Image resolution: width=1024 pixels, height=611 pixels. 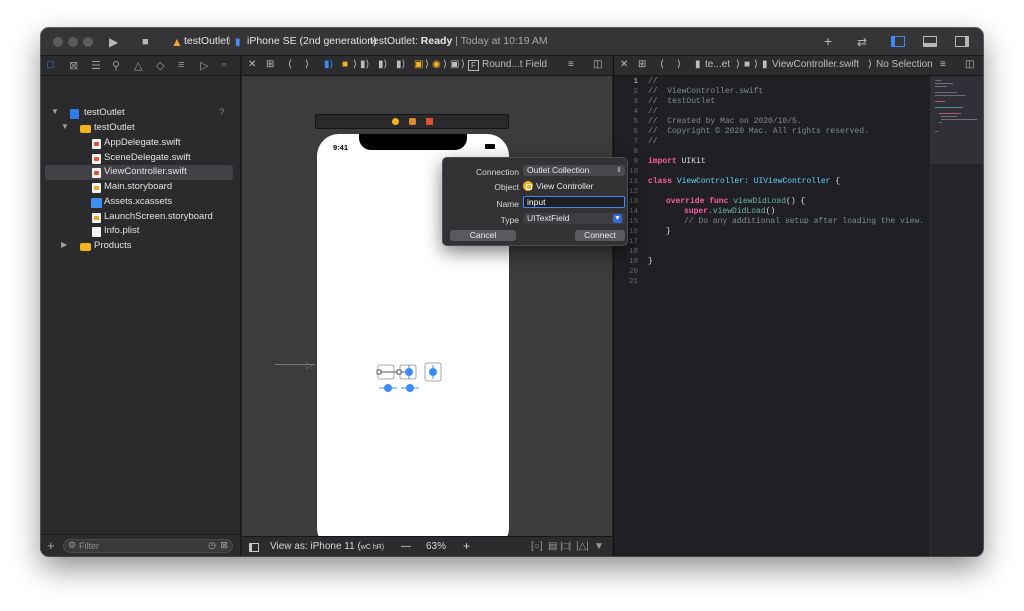 What do you see at coordinates (148, 546) in the screenshot?
I see `filter-input: ⚙ Filter ◷ ⊠` at bounding box center [148, 546].